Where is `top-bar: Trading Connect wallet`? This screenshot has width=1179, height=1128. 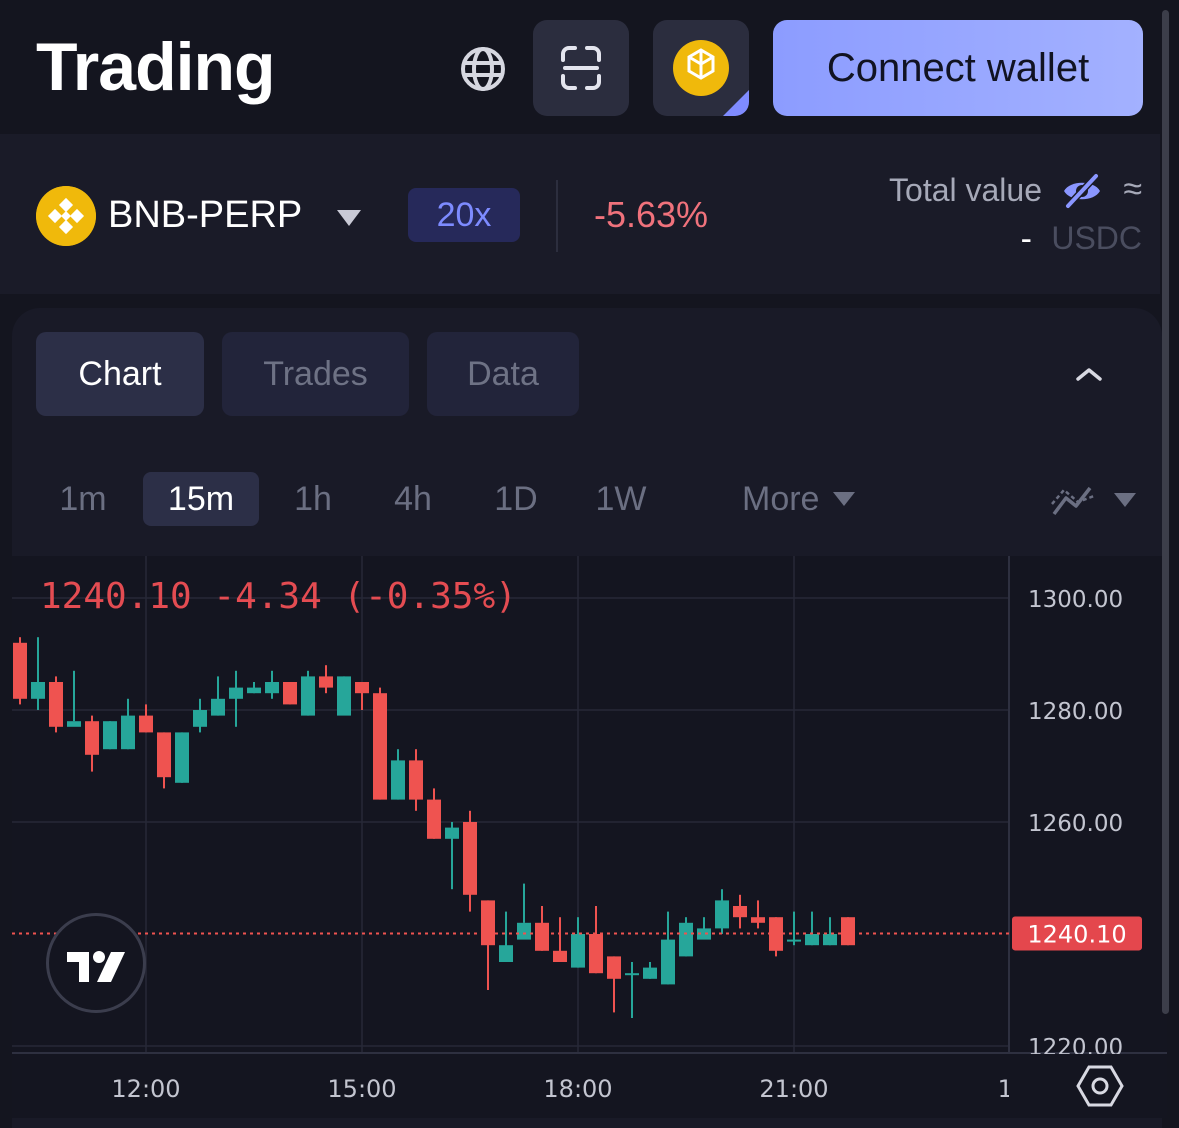 top-bar: Trading Connect wallet is located at coordinates (589, 67).